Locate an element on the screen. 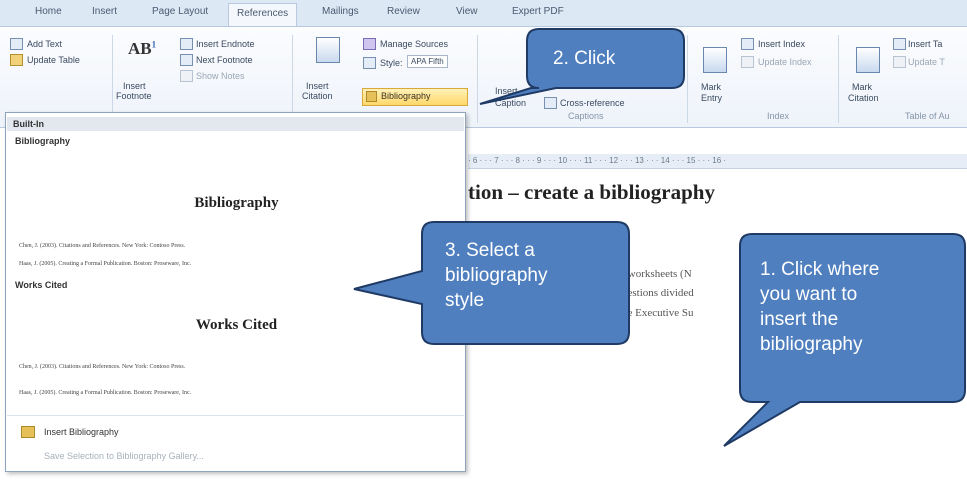 The image size is (967, 487). callout-3-line-1: 3. Select a is located at coordinates (490, 250).